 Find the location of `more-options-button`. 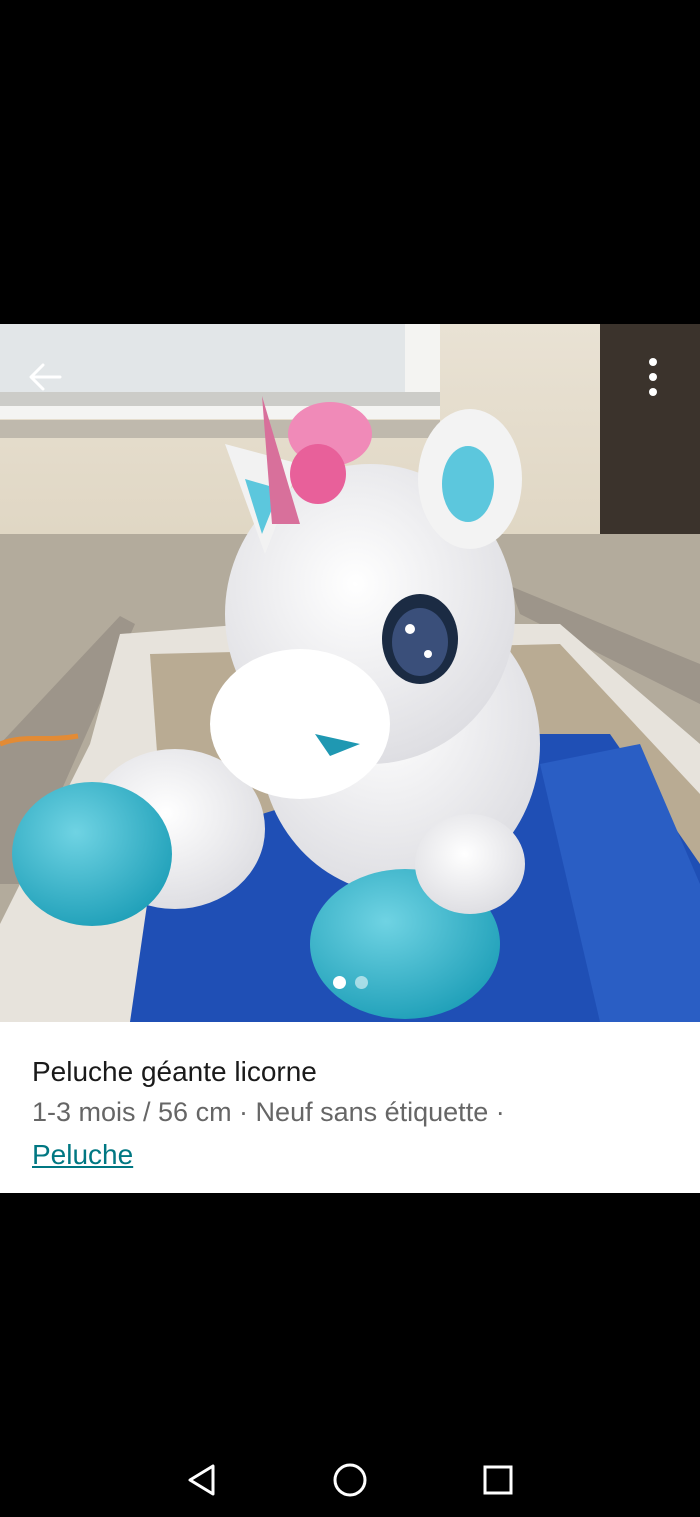

more-options-button is located at coordinates (653, 377).